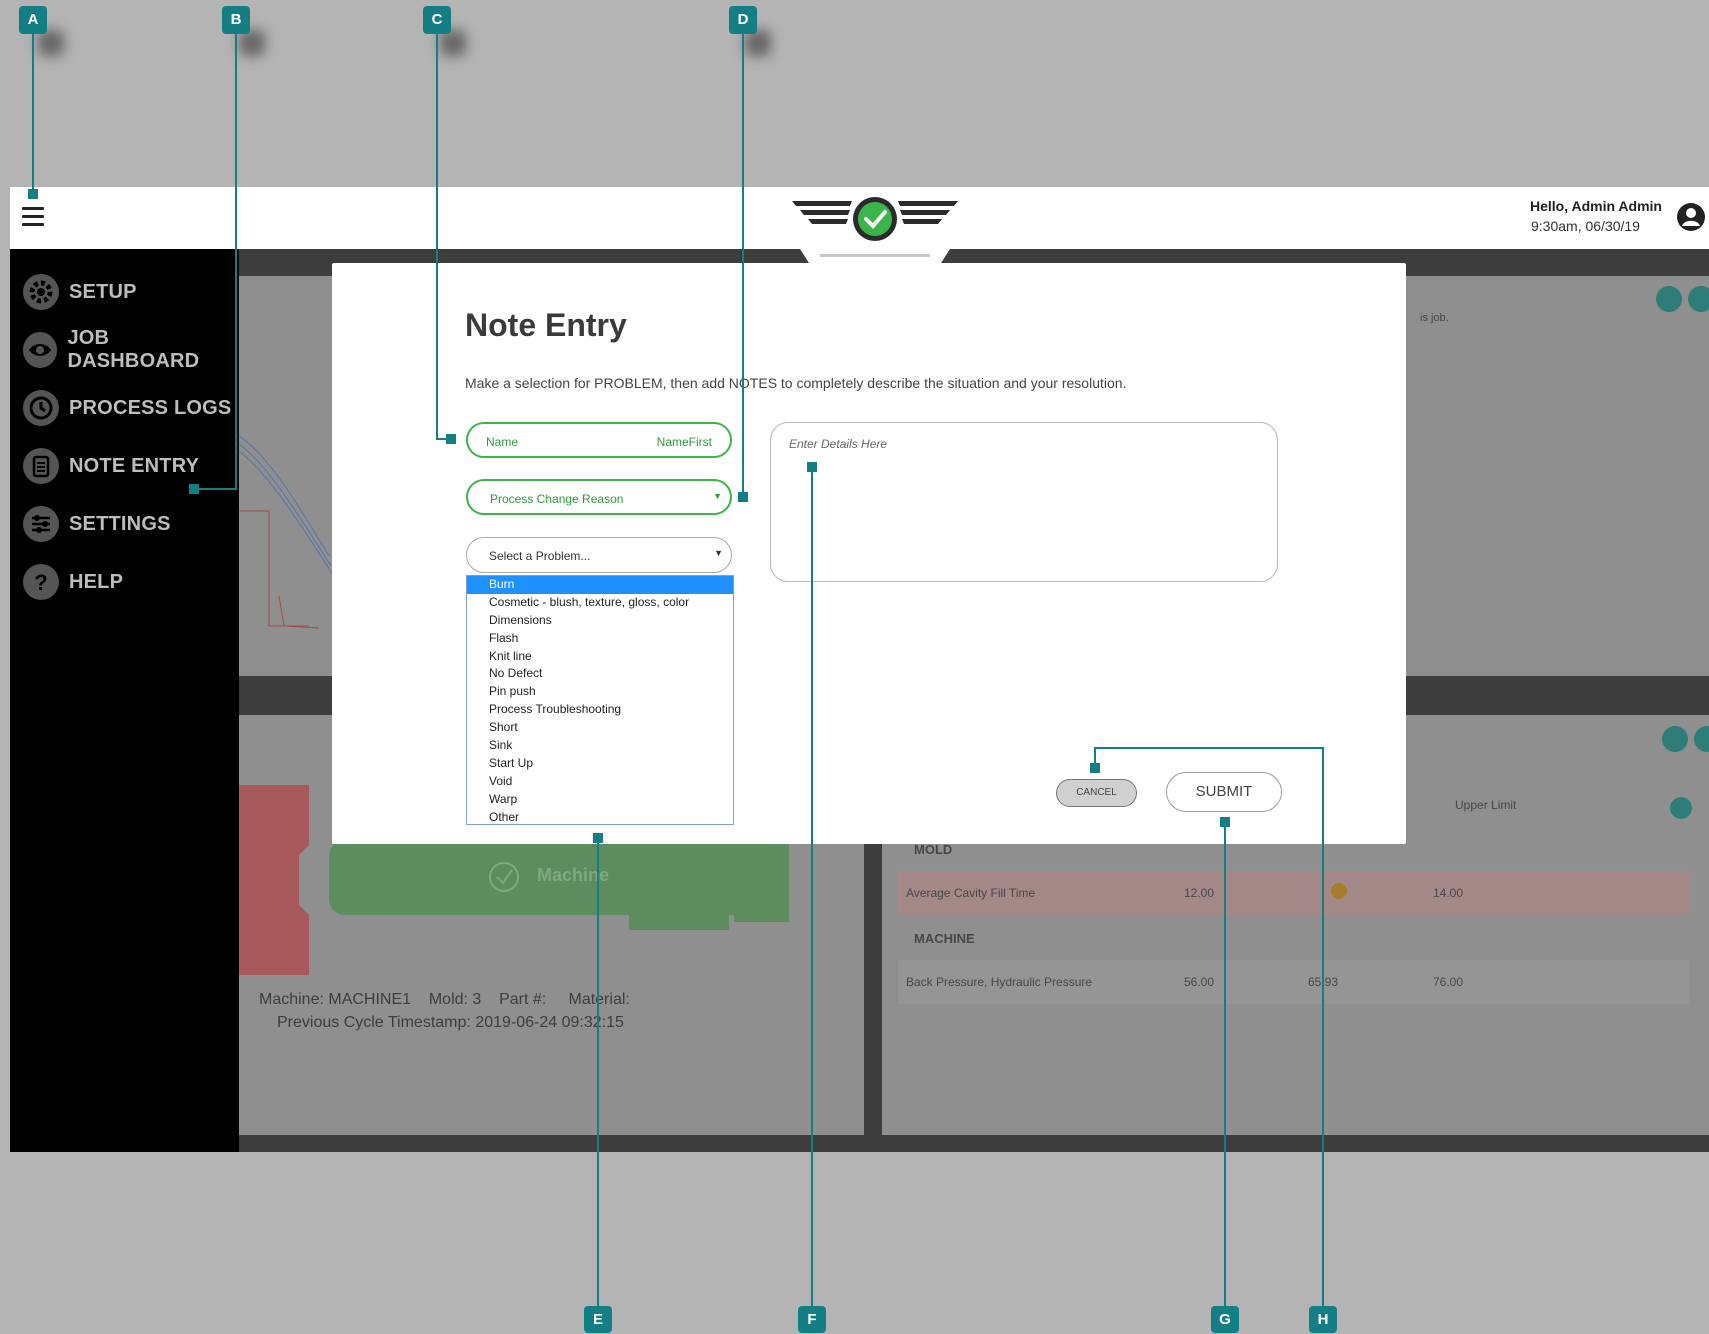  What do you see at coordinates (1486, 805) in the screenshot?
I see `upper-limit-header: Upper Limit` at bounding box center [1486, 805].